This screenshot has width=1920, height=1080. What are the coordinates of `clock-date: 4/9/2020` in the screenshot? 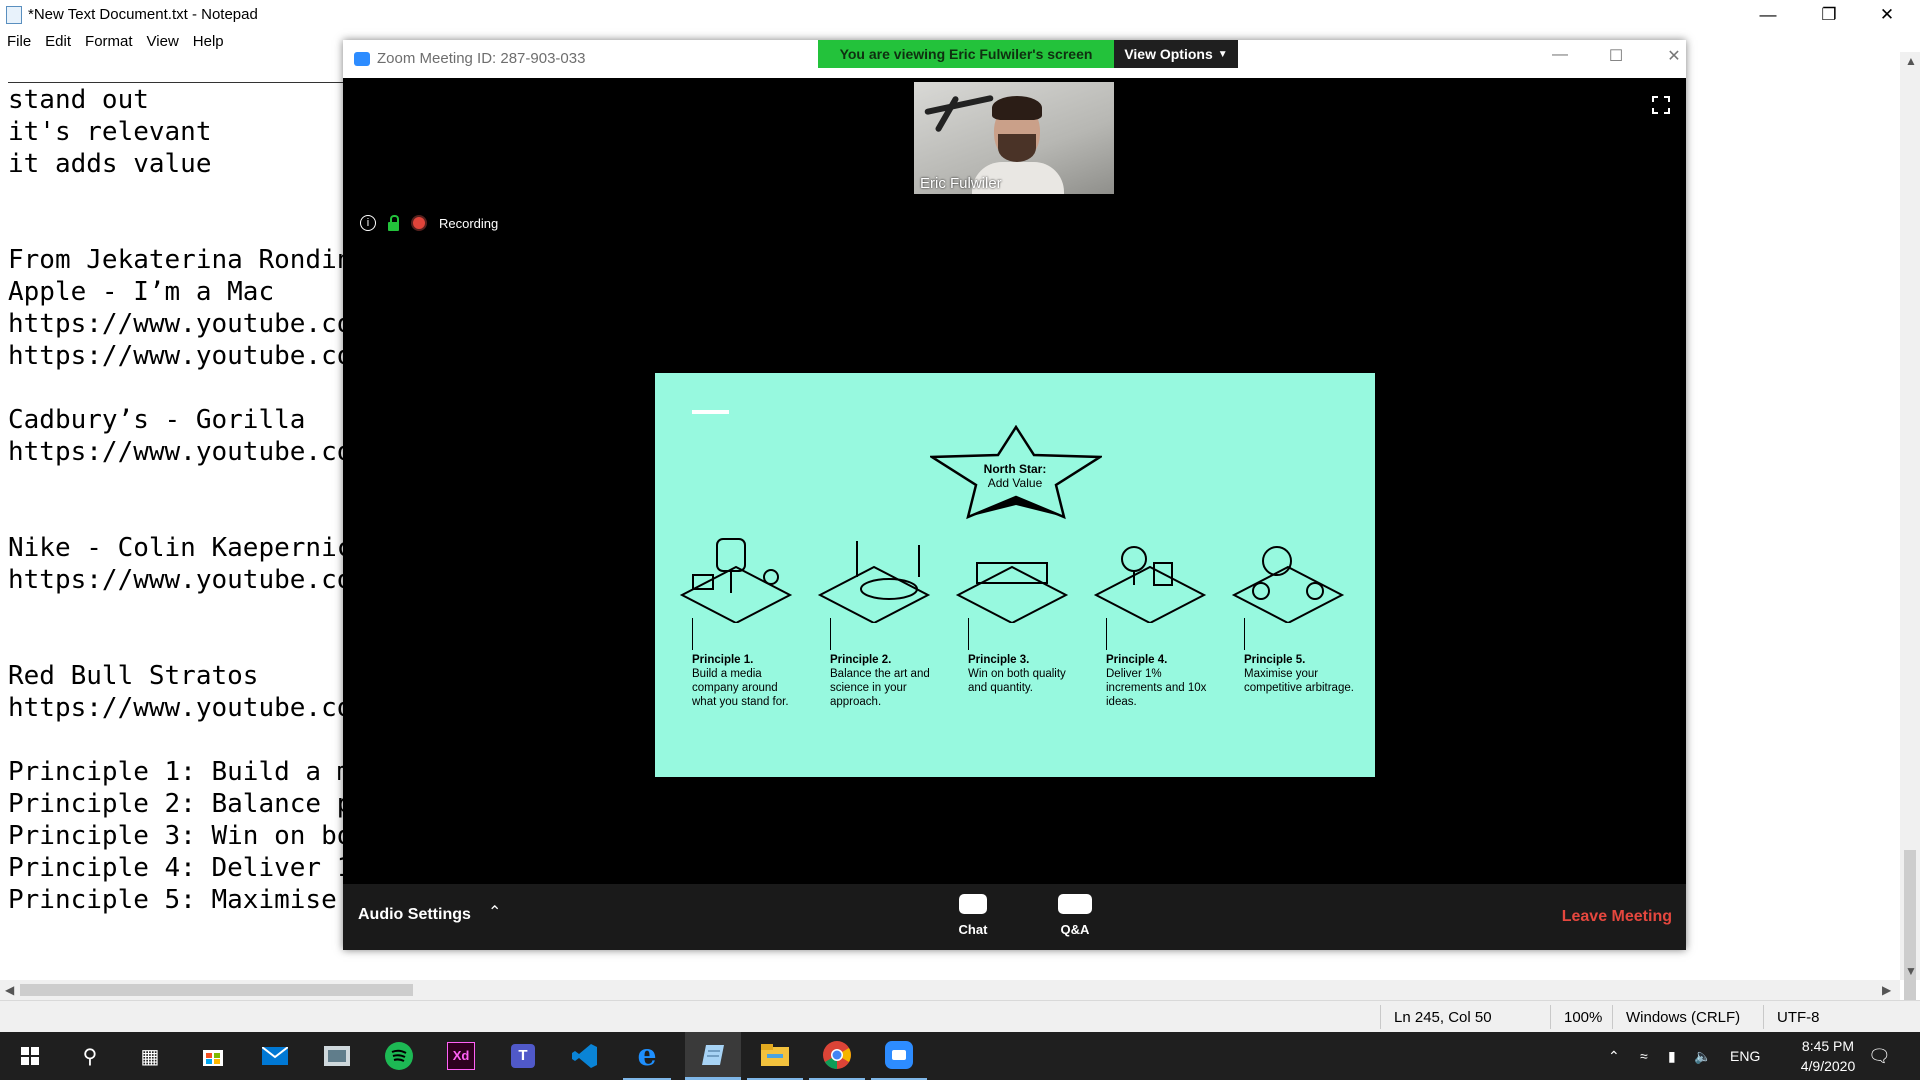 It's located at (1828, 1066).